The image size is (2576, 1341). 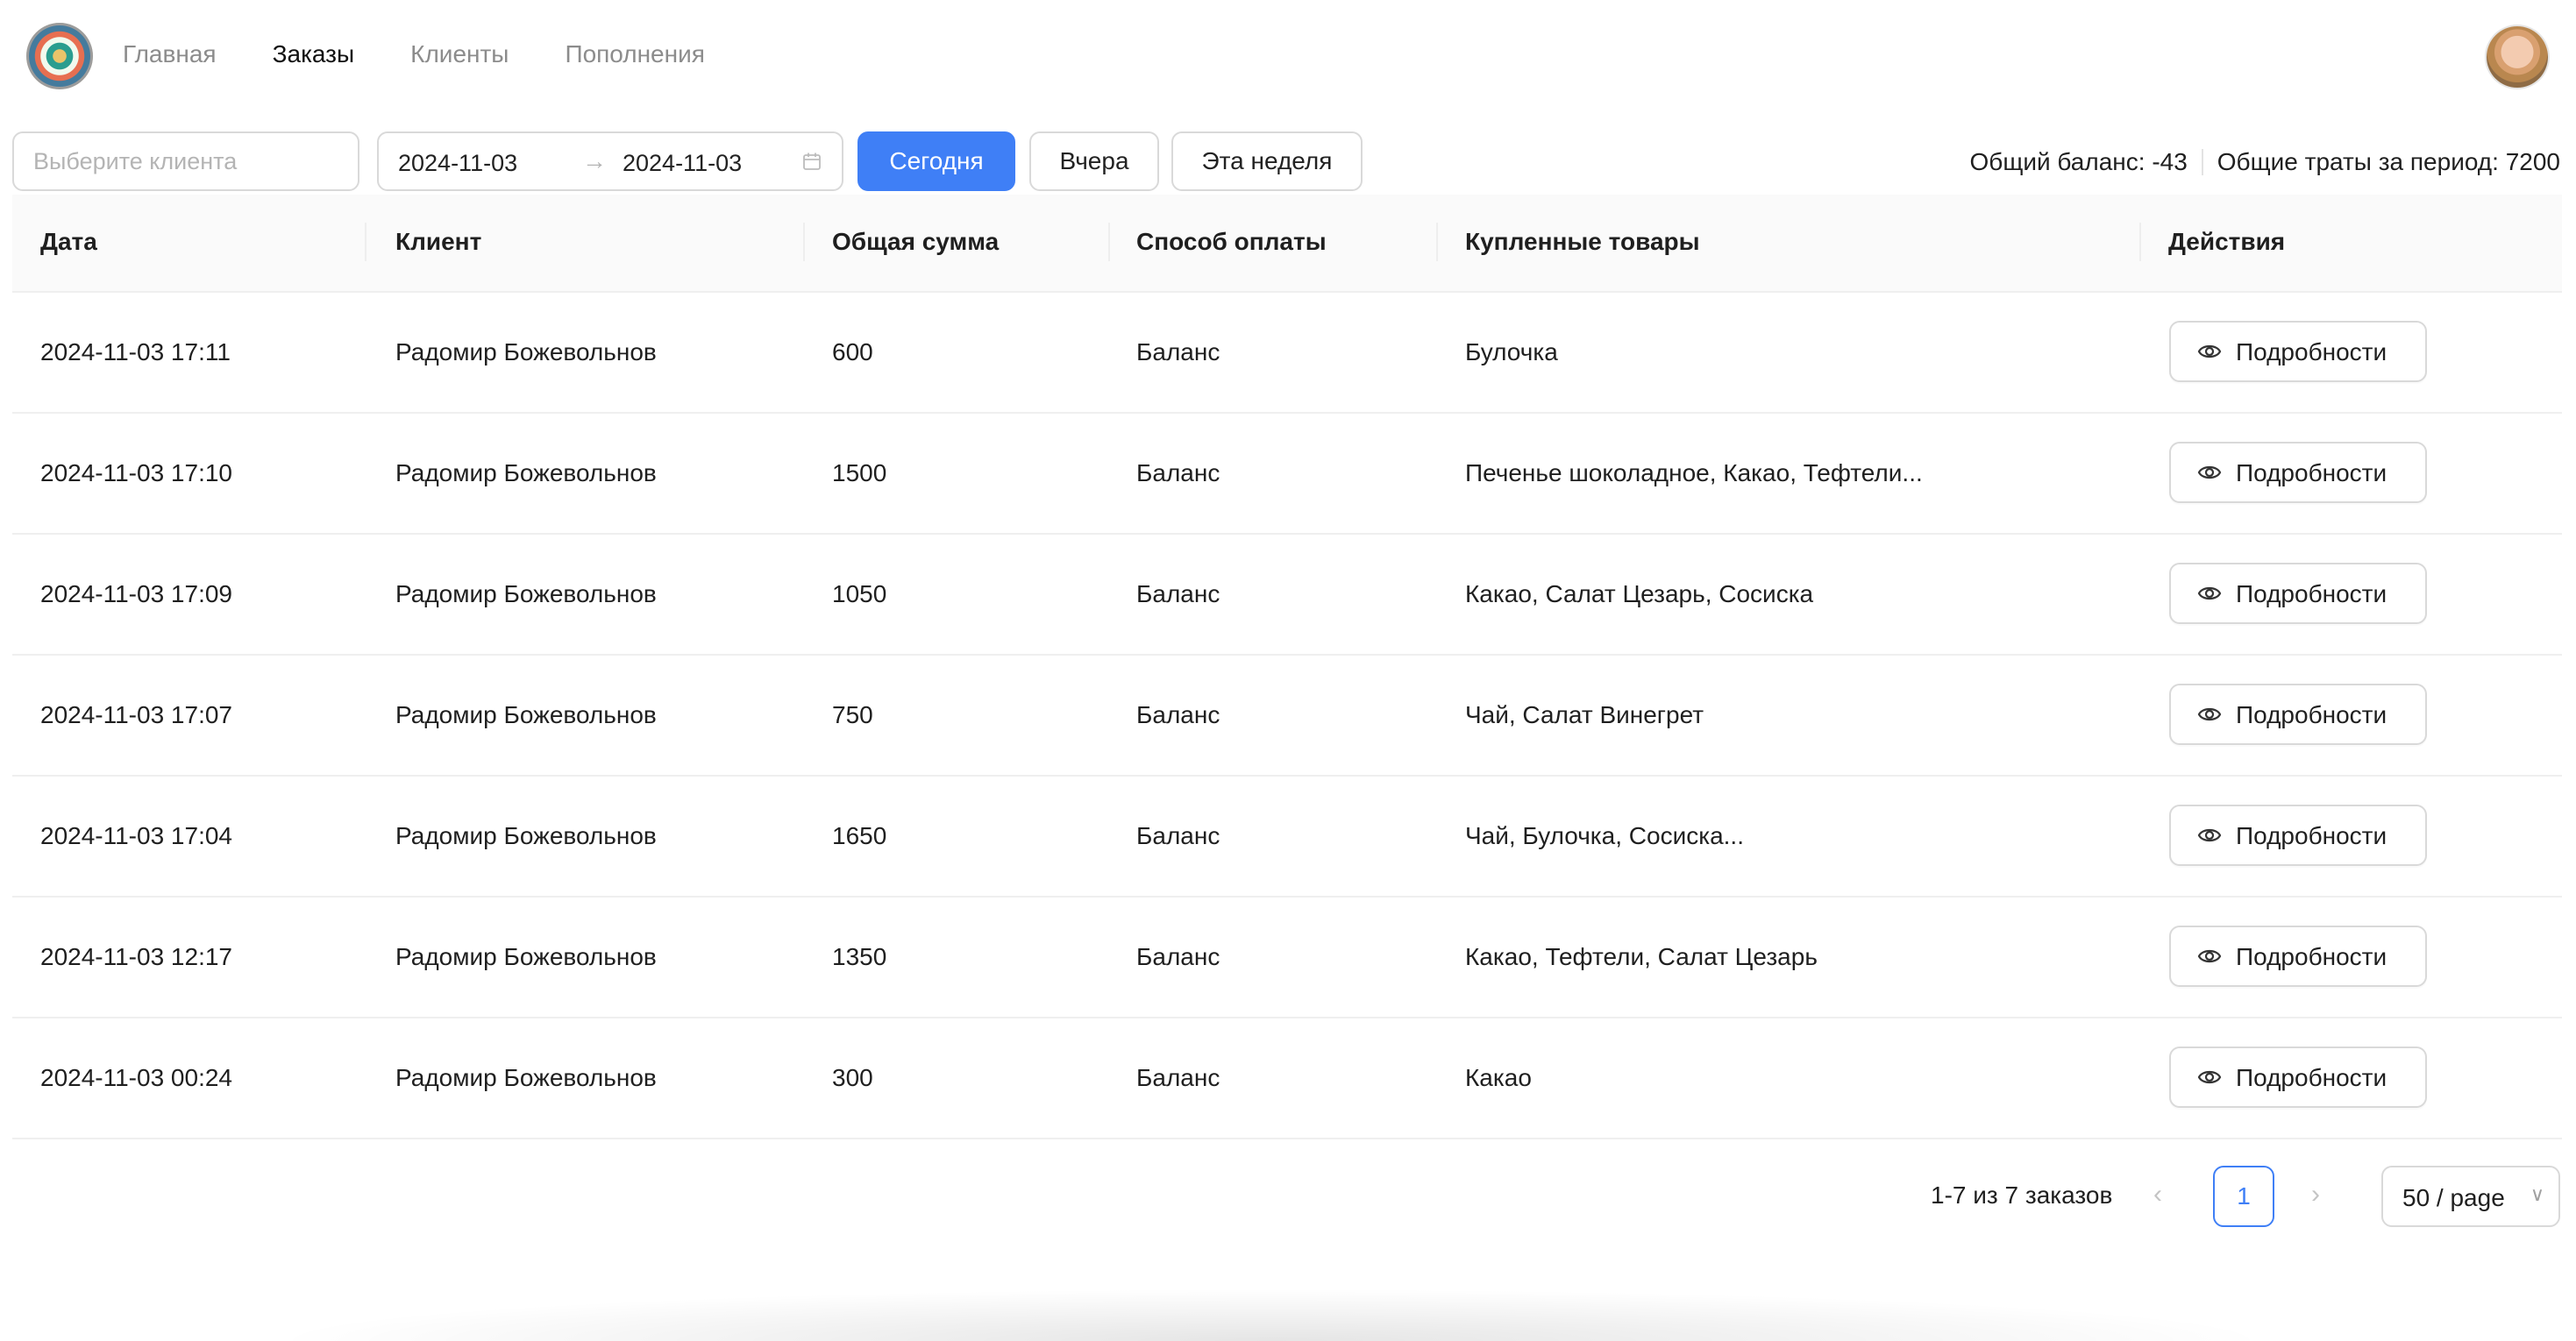 What do you see at coordinates (136, 835) in the screenshot?
I see `cell-date: 2024-11-03 17:04` at bounding box center [136, 835].